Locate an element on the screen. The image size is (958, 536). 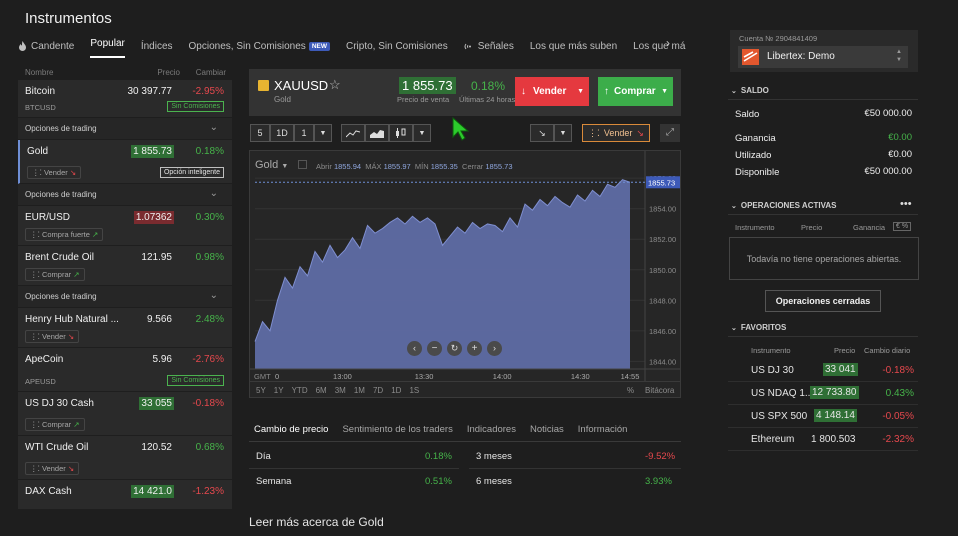
tab-signals: Señales is located at coordinates (489, 46).